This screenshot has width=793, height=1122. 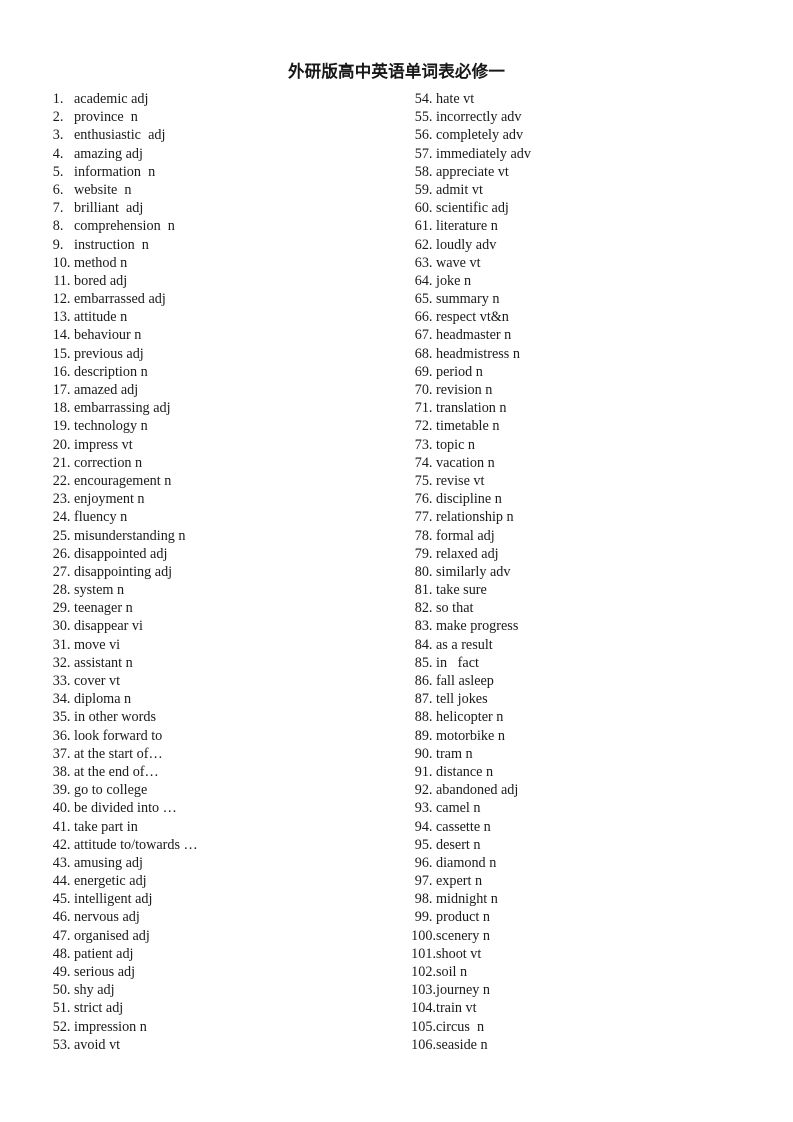 I want to click on word-list-item: 50. shy adj, so click(x=209, y=990).